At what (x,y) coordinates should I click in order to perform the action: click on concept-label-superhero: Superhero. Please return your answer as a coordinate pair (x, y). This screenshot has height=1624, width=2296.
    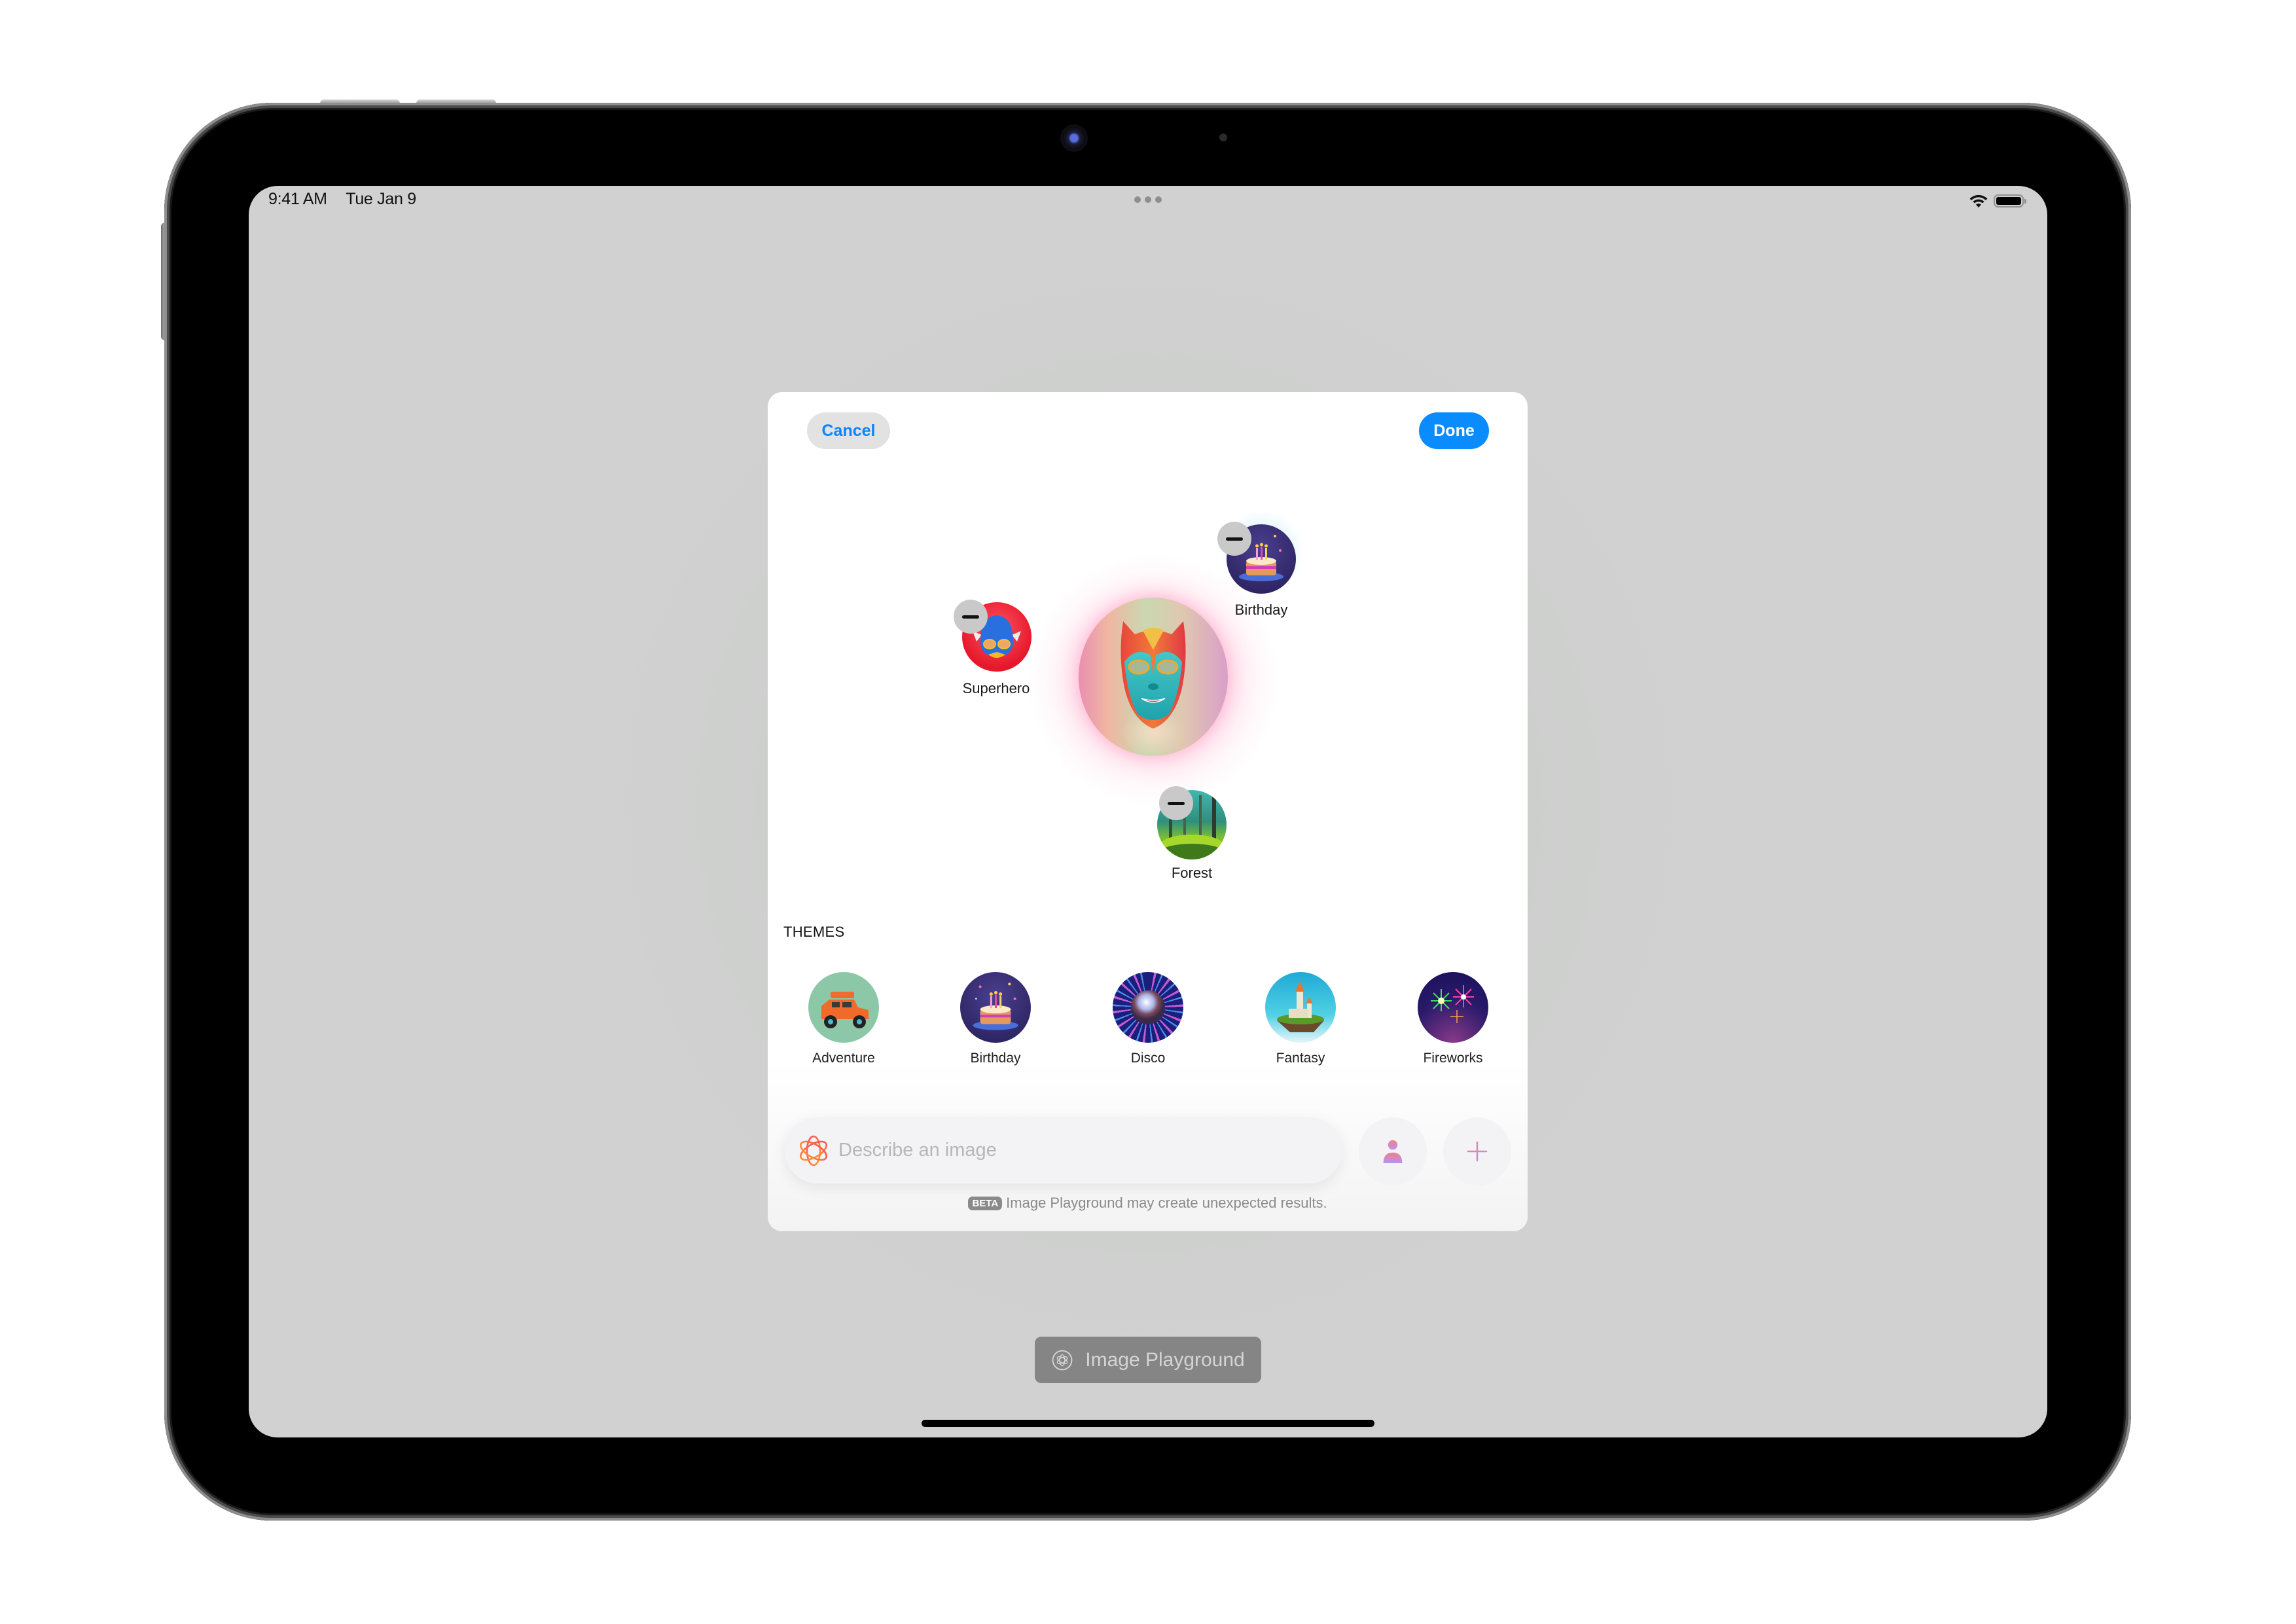
    Looking at the image, I should click on (996, 688).